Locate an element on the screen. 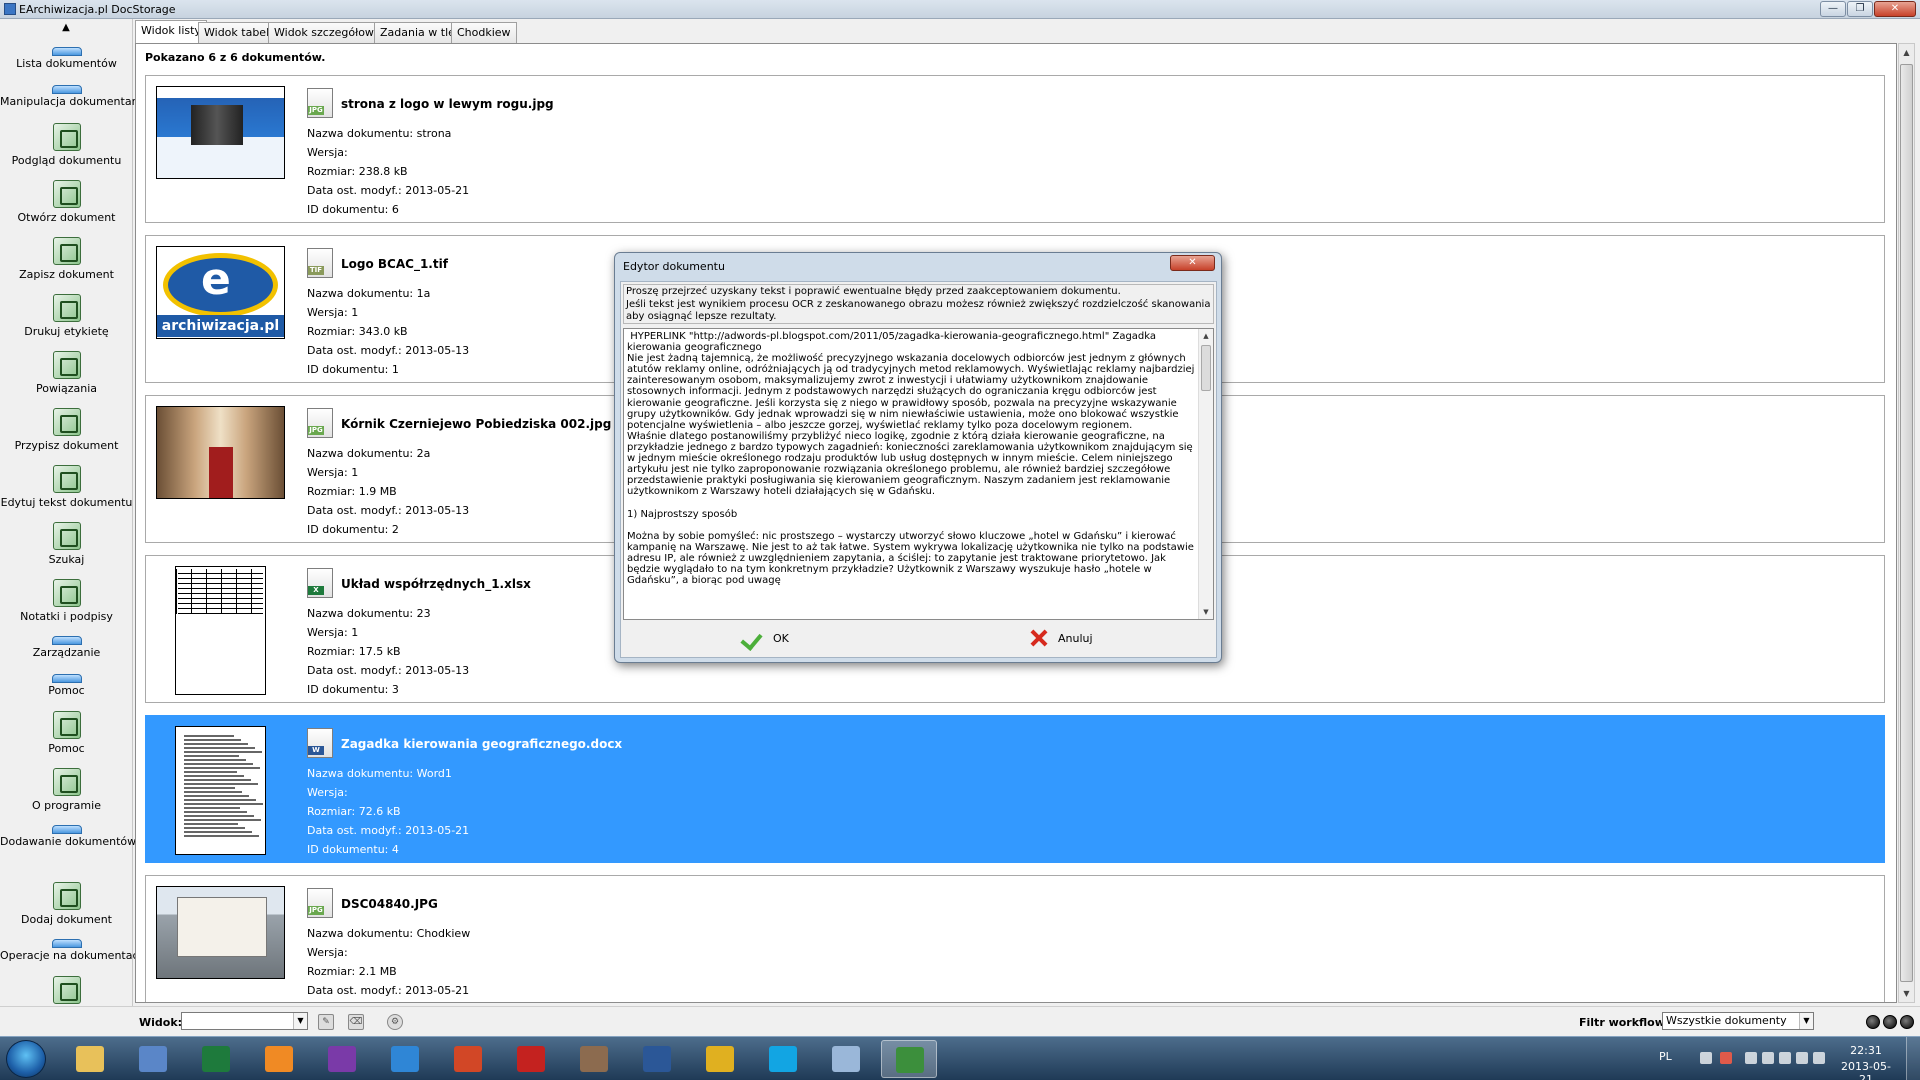  meta-name: Nazwa dokumentu: 23 is located at coordinates (369, 613).